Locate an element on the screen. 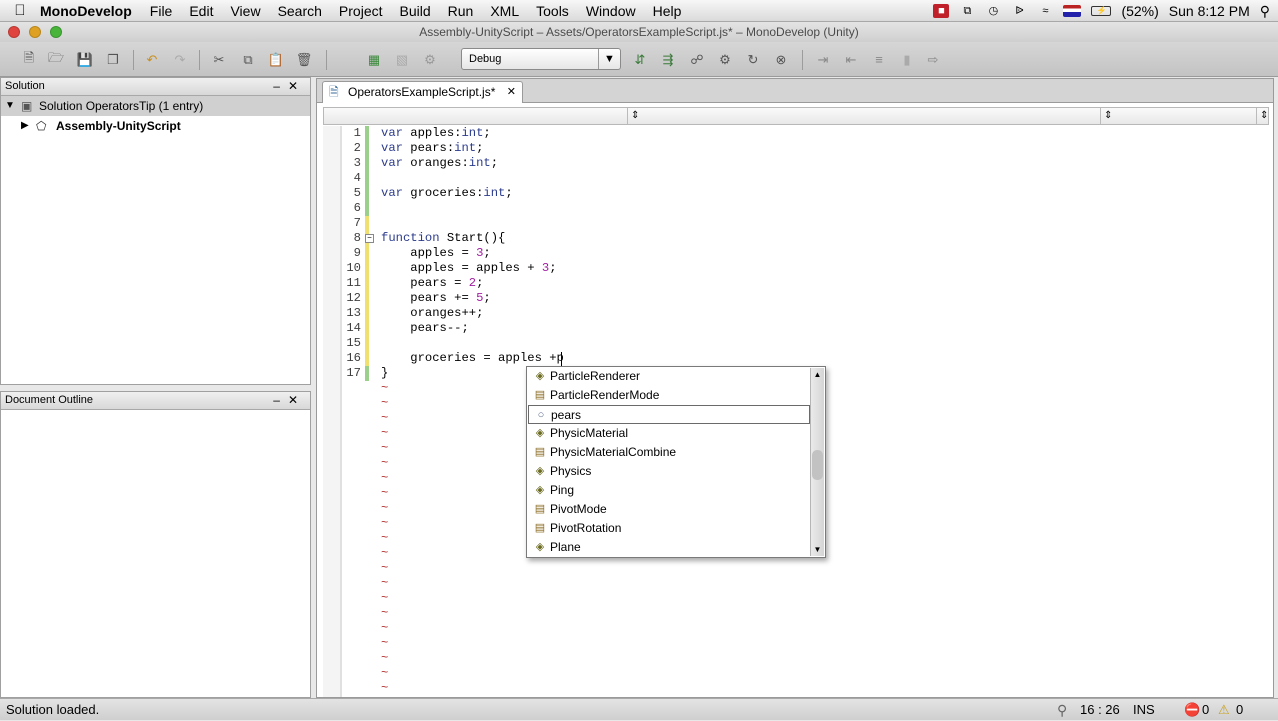 This screenshot has width=1278, height=721. completion-item: ◈ PhysicMaterial is located at coordinates (669, 433).